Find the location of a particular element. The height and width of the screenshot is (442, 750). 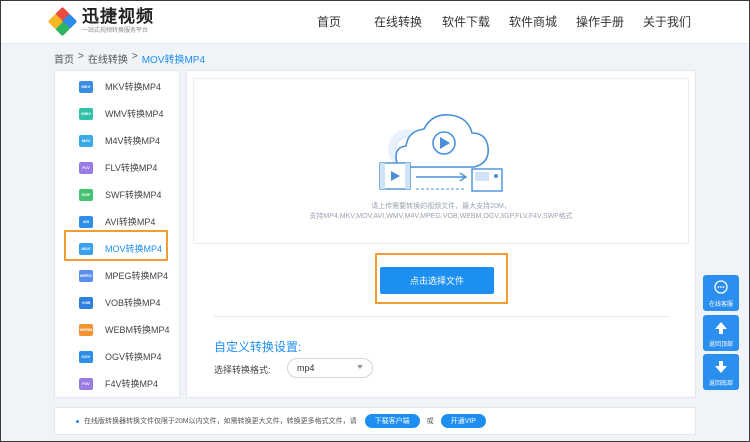

mov-file-icon: MOV is located at coordinates (86, 248).